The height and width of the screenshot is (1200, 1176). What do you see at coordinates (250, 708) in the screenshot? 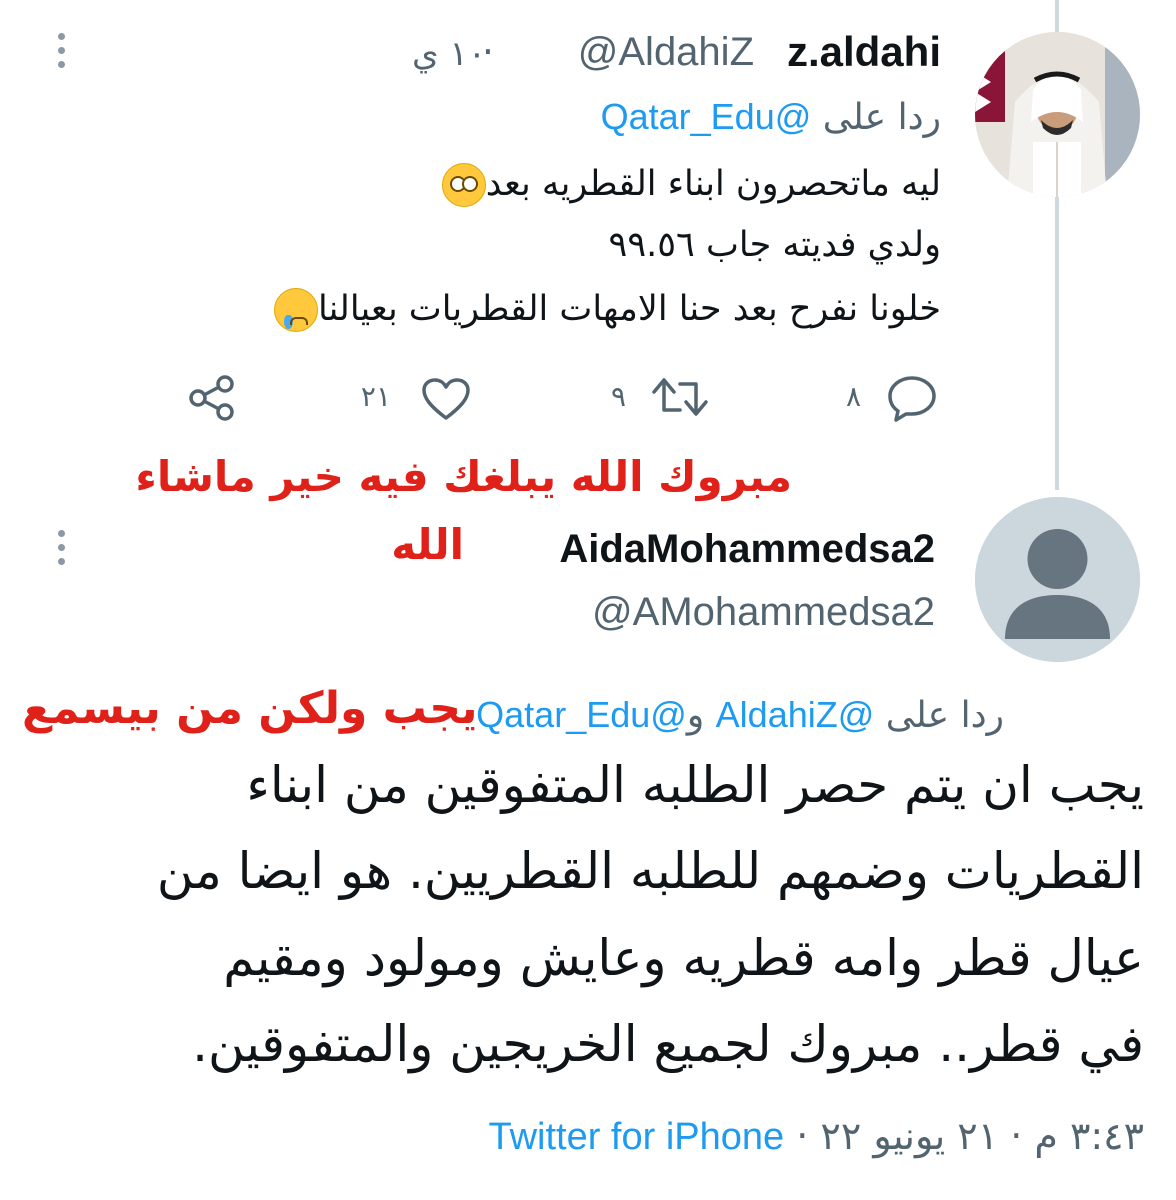
I see `annotation-text: يجب ولكن من بيسمع` at bounding box center [250, 708].